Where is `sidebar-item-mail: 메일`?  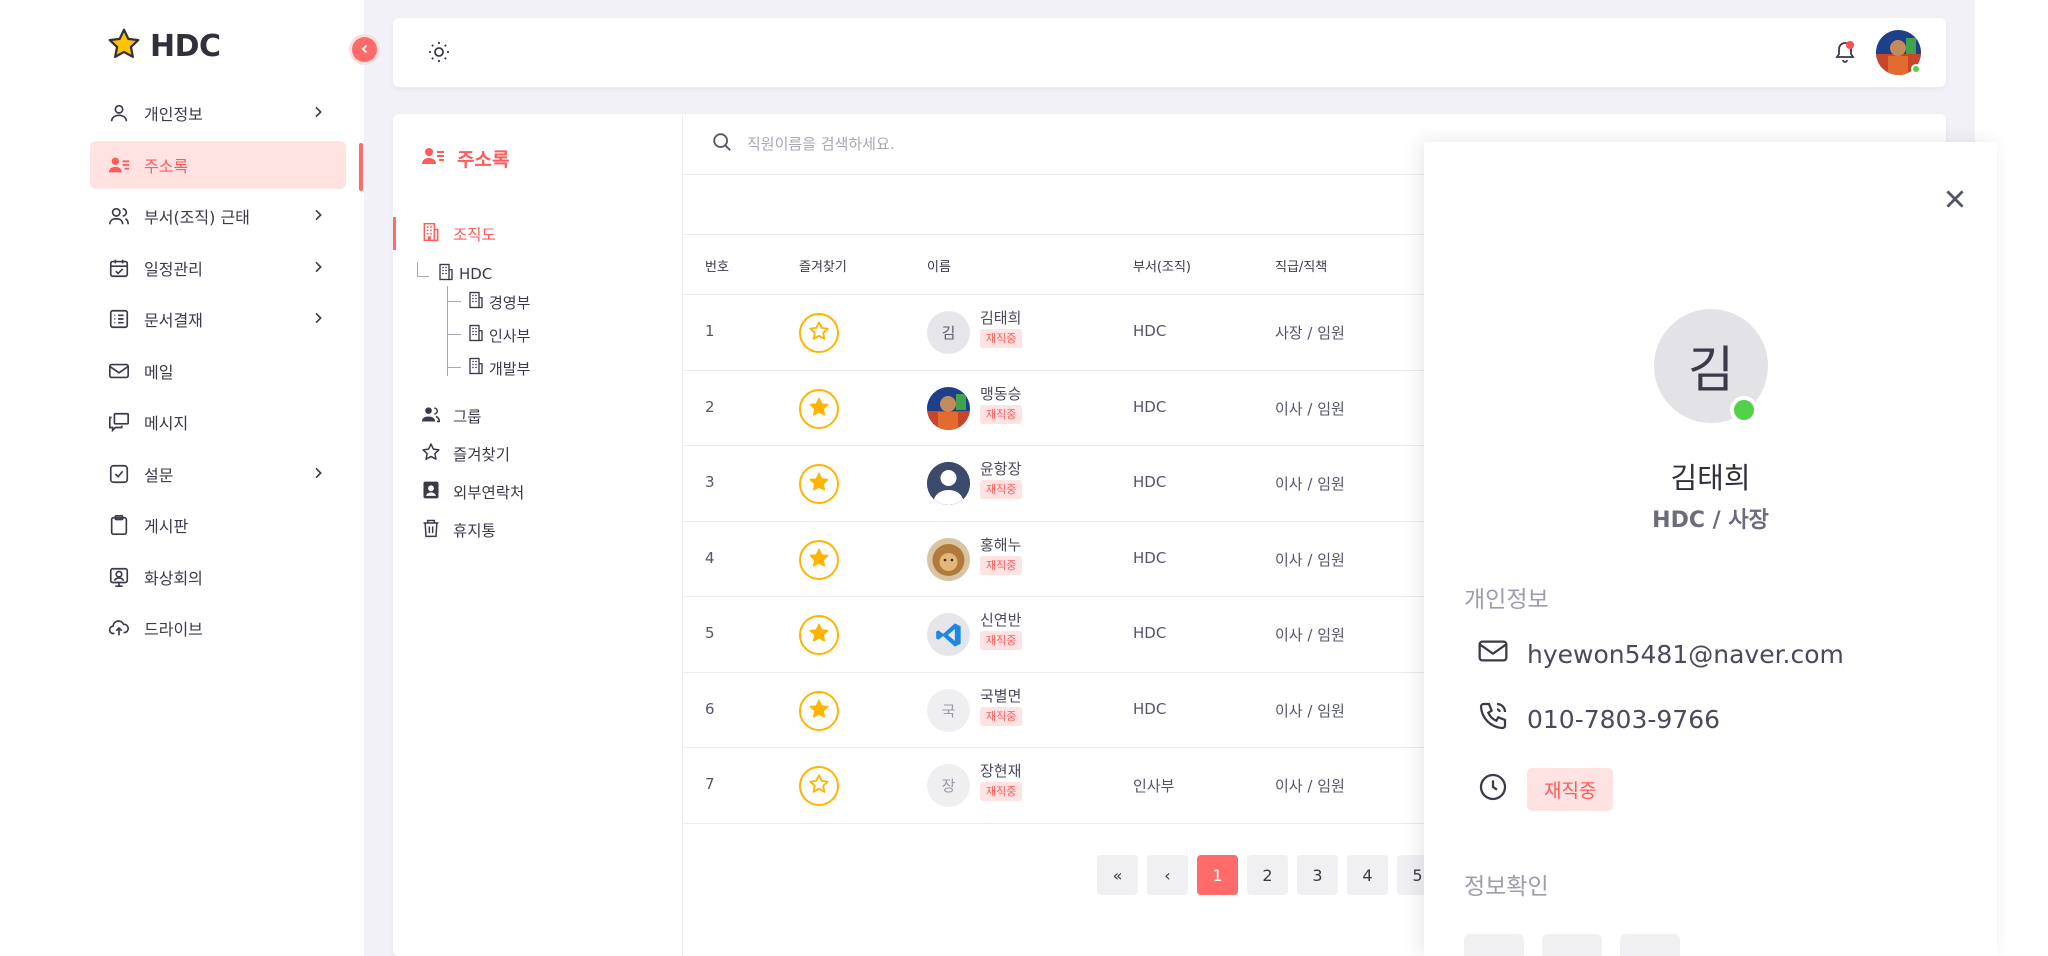
sidebar-item-mail: 메일 is located at coordinates (218, 371).